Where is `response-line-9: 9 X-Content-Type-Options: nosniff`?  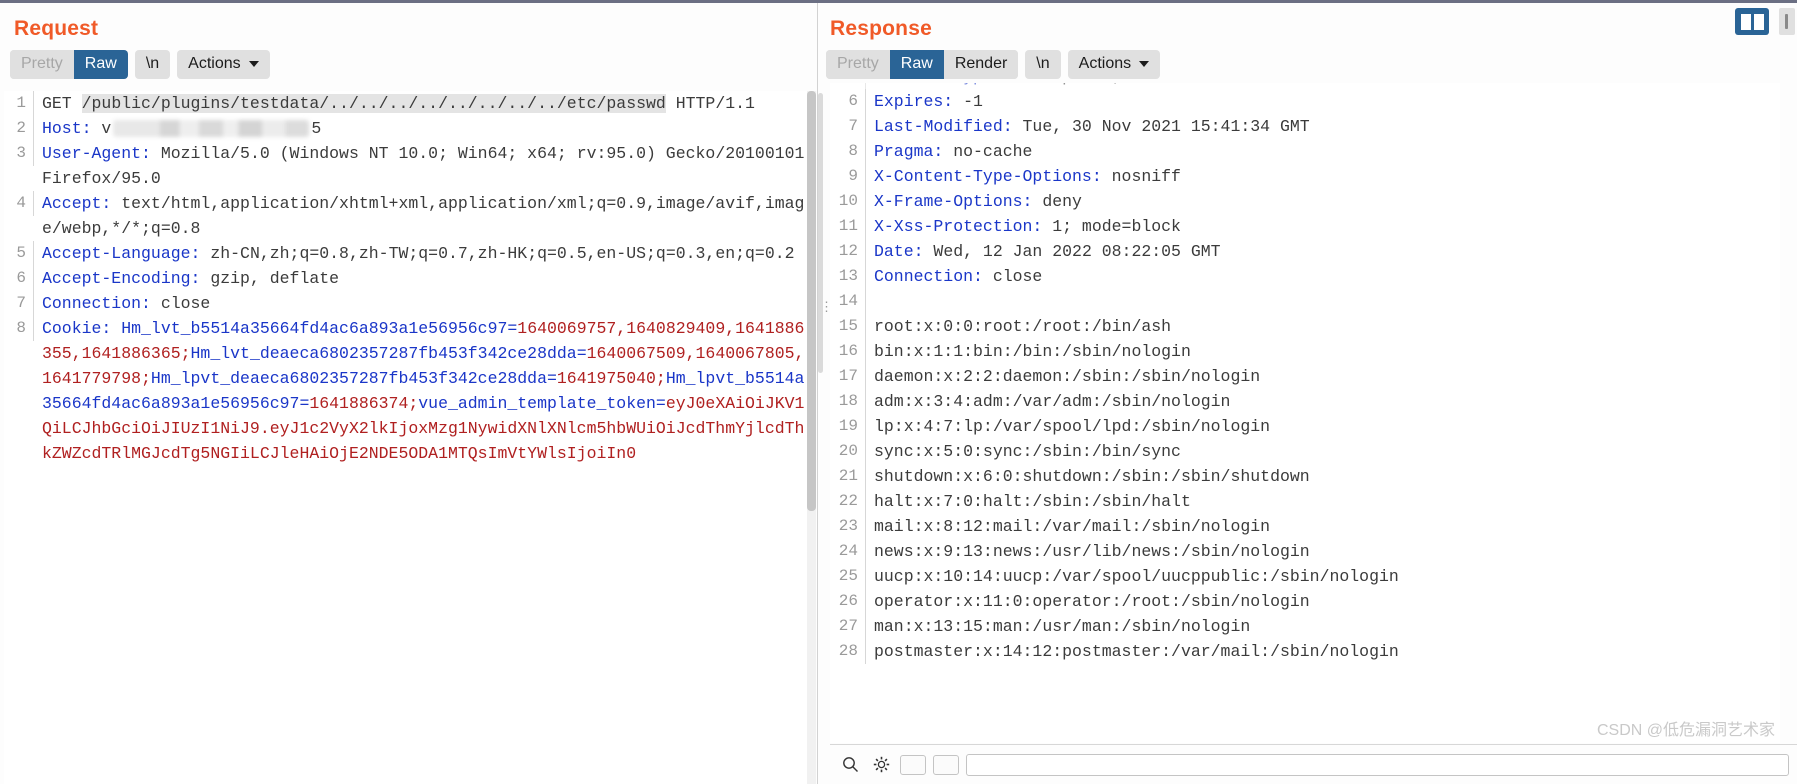
response-line-9: 9 X-Content-Type-Options: nosniff is located at coordinates (1305, 176).